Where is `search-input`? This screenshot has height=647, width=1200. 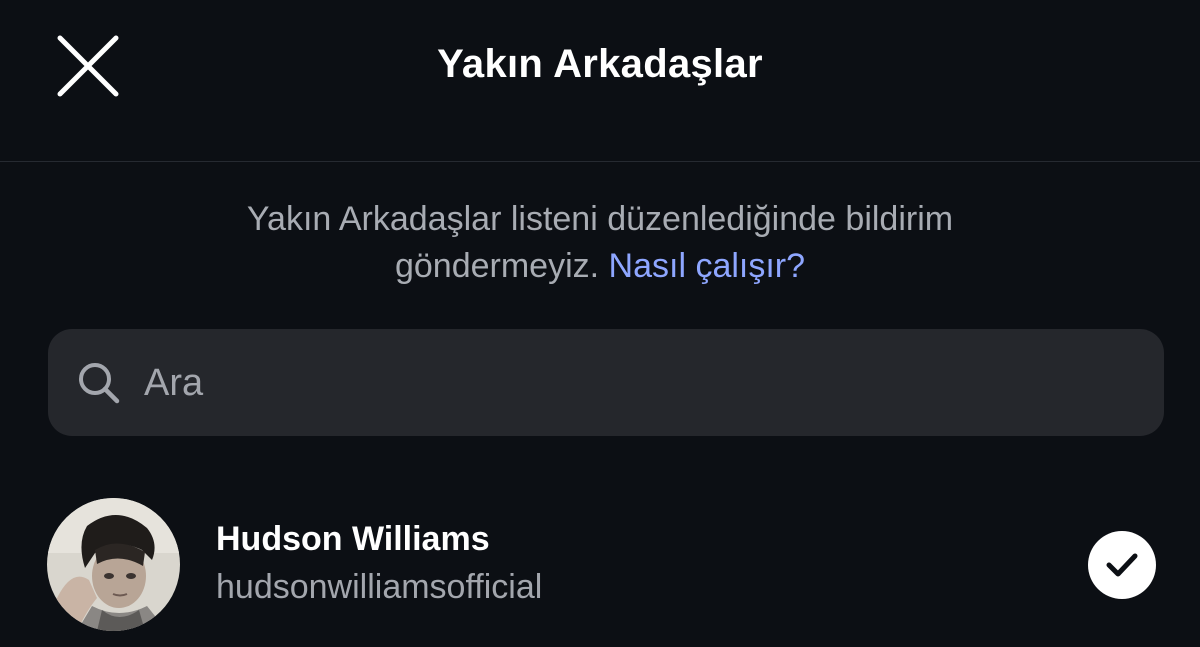 search-input is located at coordinates (634, 383).